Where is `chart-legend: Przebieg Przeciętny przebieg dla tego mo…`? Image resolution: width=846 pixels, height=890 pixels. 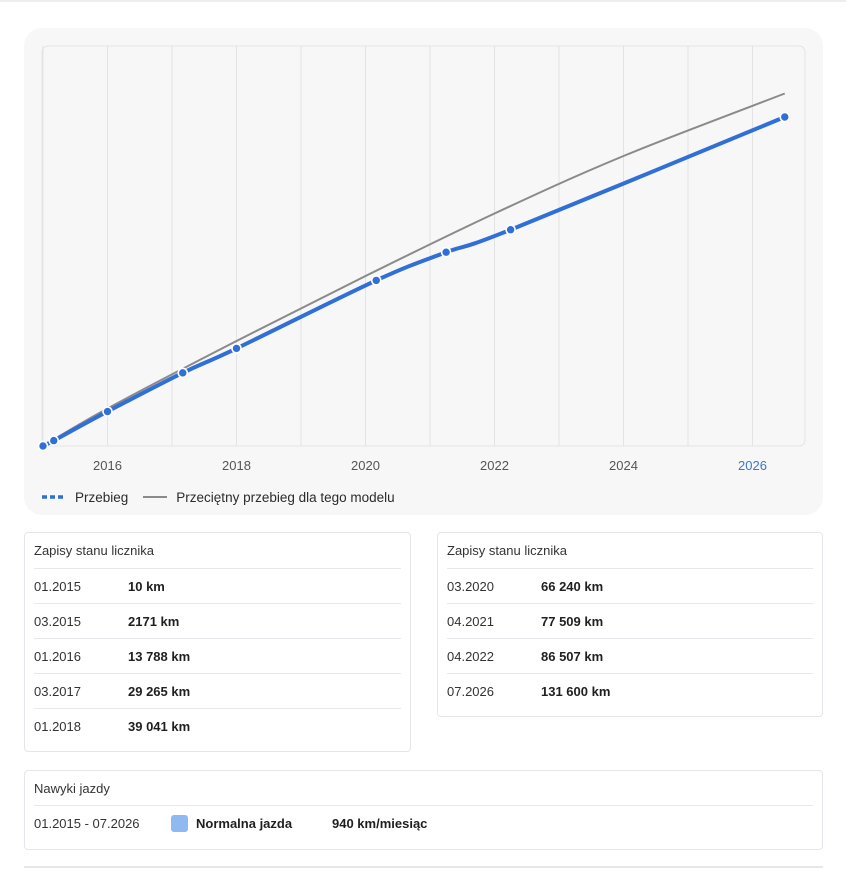
chart-legend: Przebieg Przeciętny przebieg dla tego mo… is located at coordinates (225, 497).